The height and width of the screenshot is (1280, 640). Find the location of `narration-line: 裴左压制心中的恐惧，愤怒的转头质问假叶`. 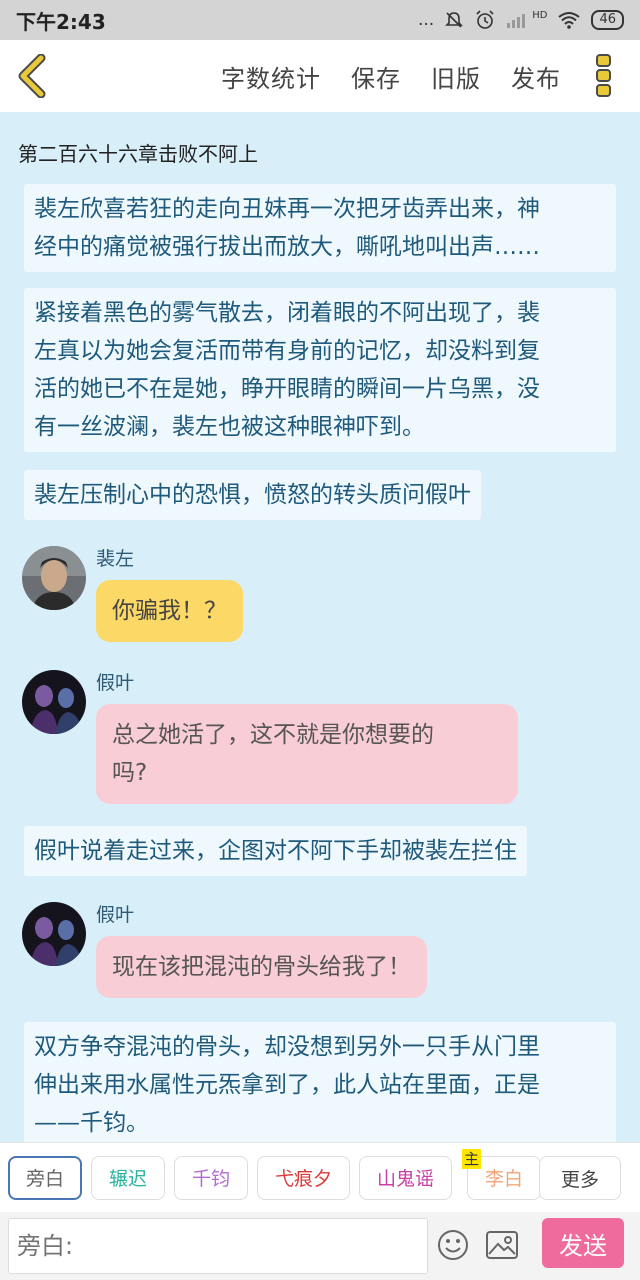

narration-line: 裴左压制心中的恐惧，愤怒的转头质问假叶 is located at coordinates (252, 495).